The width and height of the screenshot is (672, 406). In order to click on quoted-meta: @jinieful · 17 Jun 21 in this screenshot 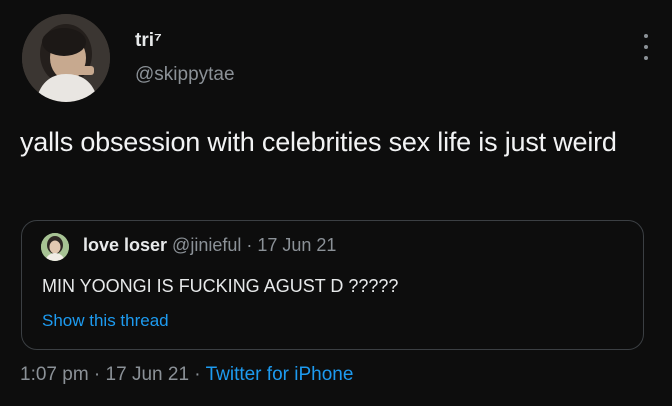, I will do `click(252, 245)`.